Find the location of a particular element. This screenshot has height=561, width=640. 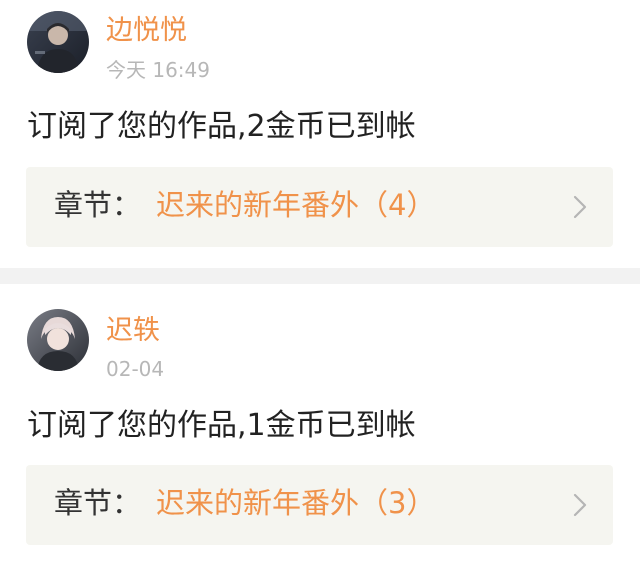

chapter-title: 迟来的新年番外（4） is located at coordinates (296, 205).